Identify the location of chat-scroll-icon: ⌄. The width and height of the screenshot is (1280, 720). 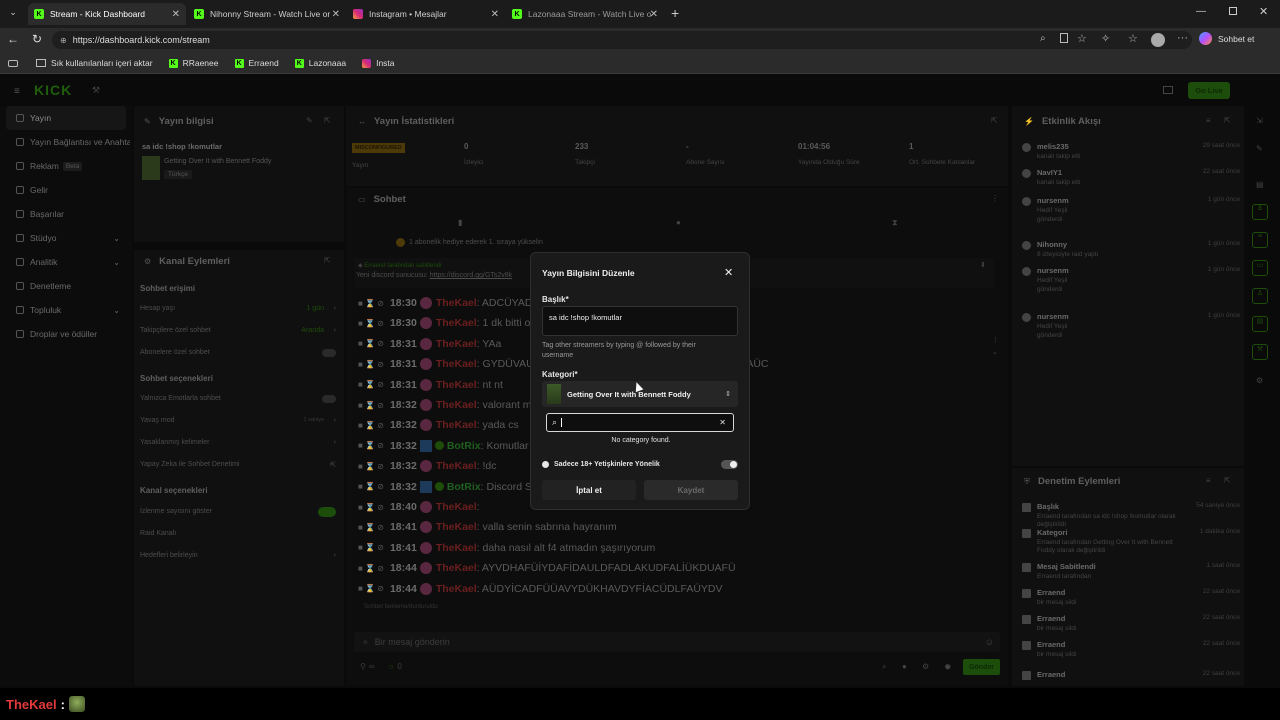
(995, 352).